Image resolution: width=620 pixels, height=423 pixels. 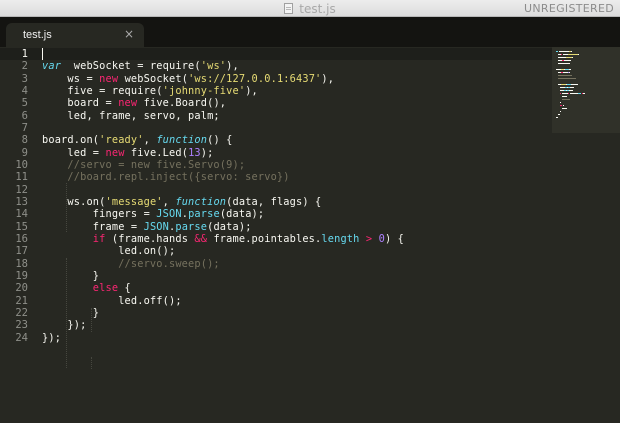 I want to click on code-token: ) {, so click(x=394, y=238).